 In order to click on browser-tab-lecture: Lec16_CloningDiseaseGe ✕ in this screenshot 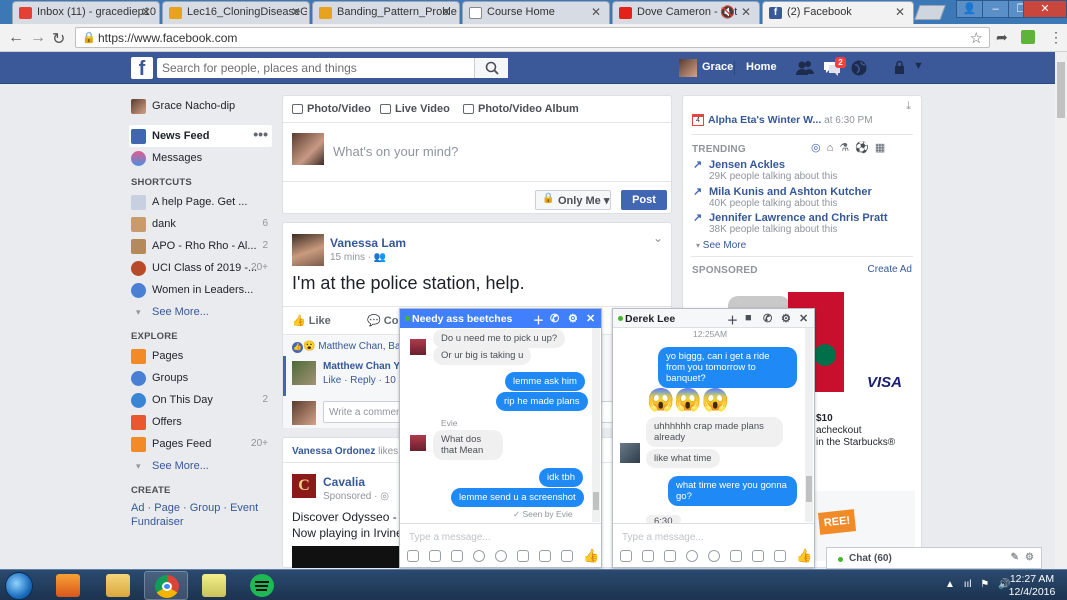, I will do `click(236, 12)`.